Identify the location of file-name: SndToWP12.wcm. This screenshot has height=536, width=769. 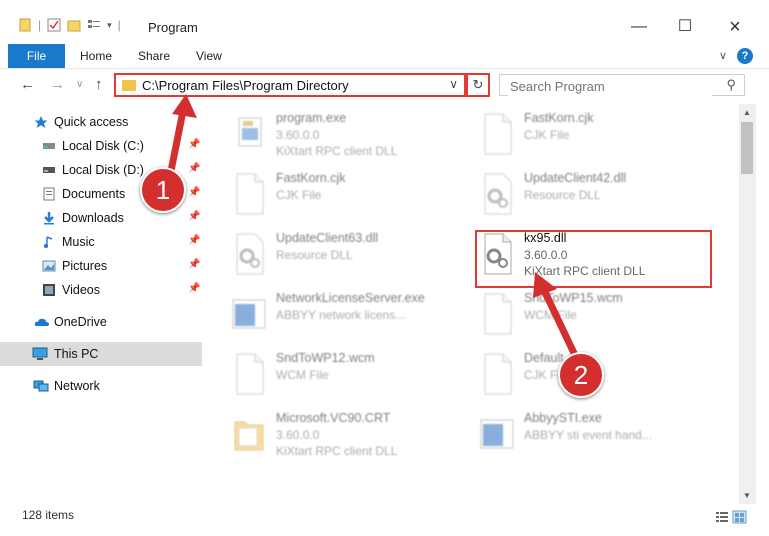
(325, 358).